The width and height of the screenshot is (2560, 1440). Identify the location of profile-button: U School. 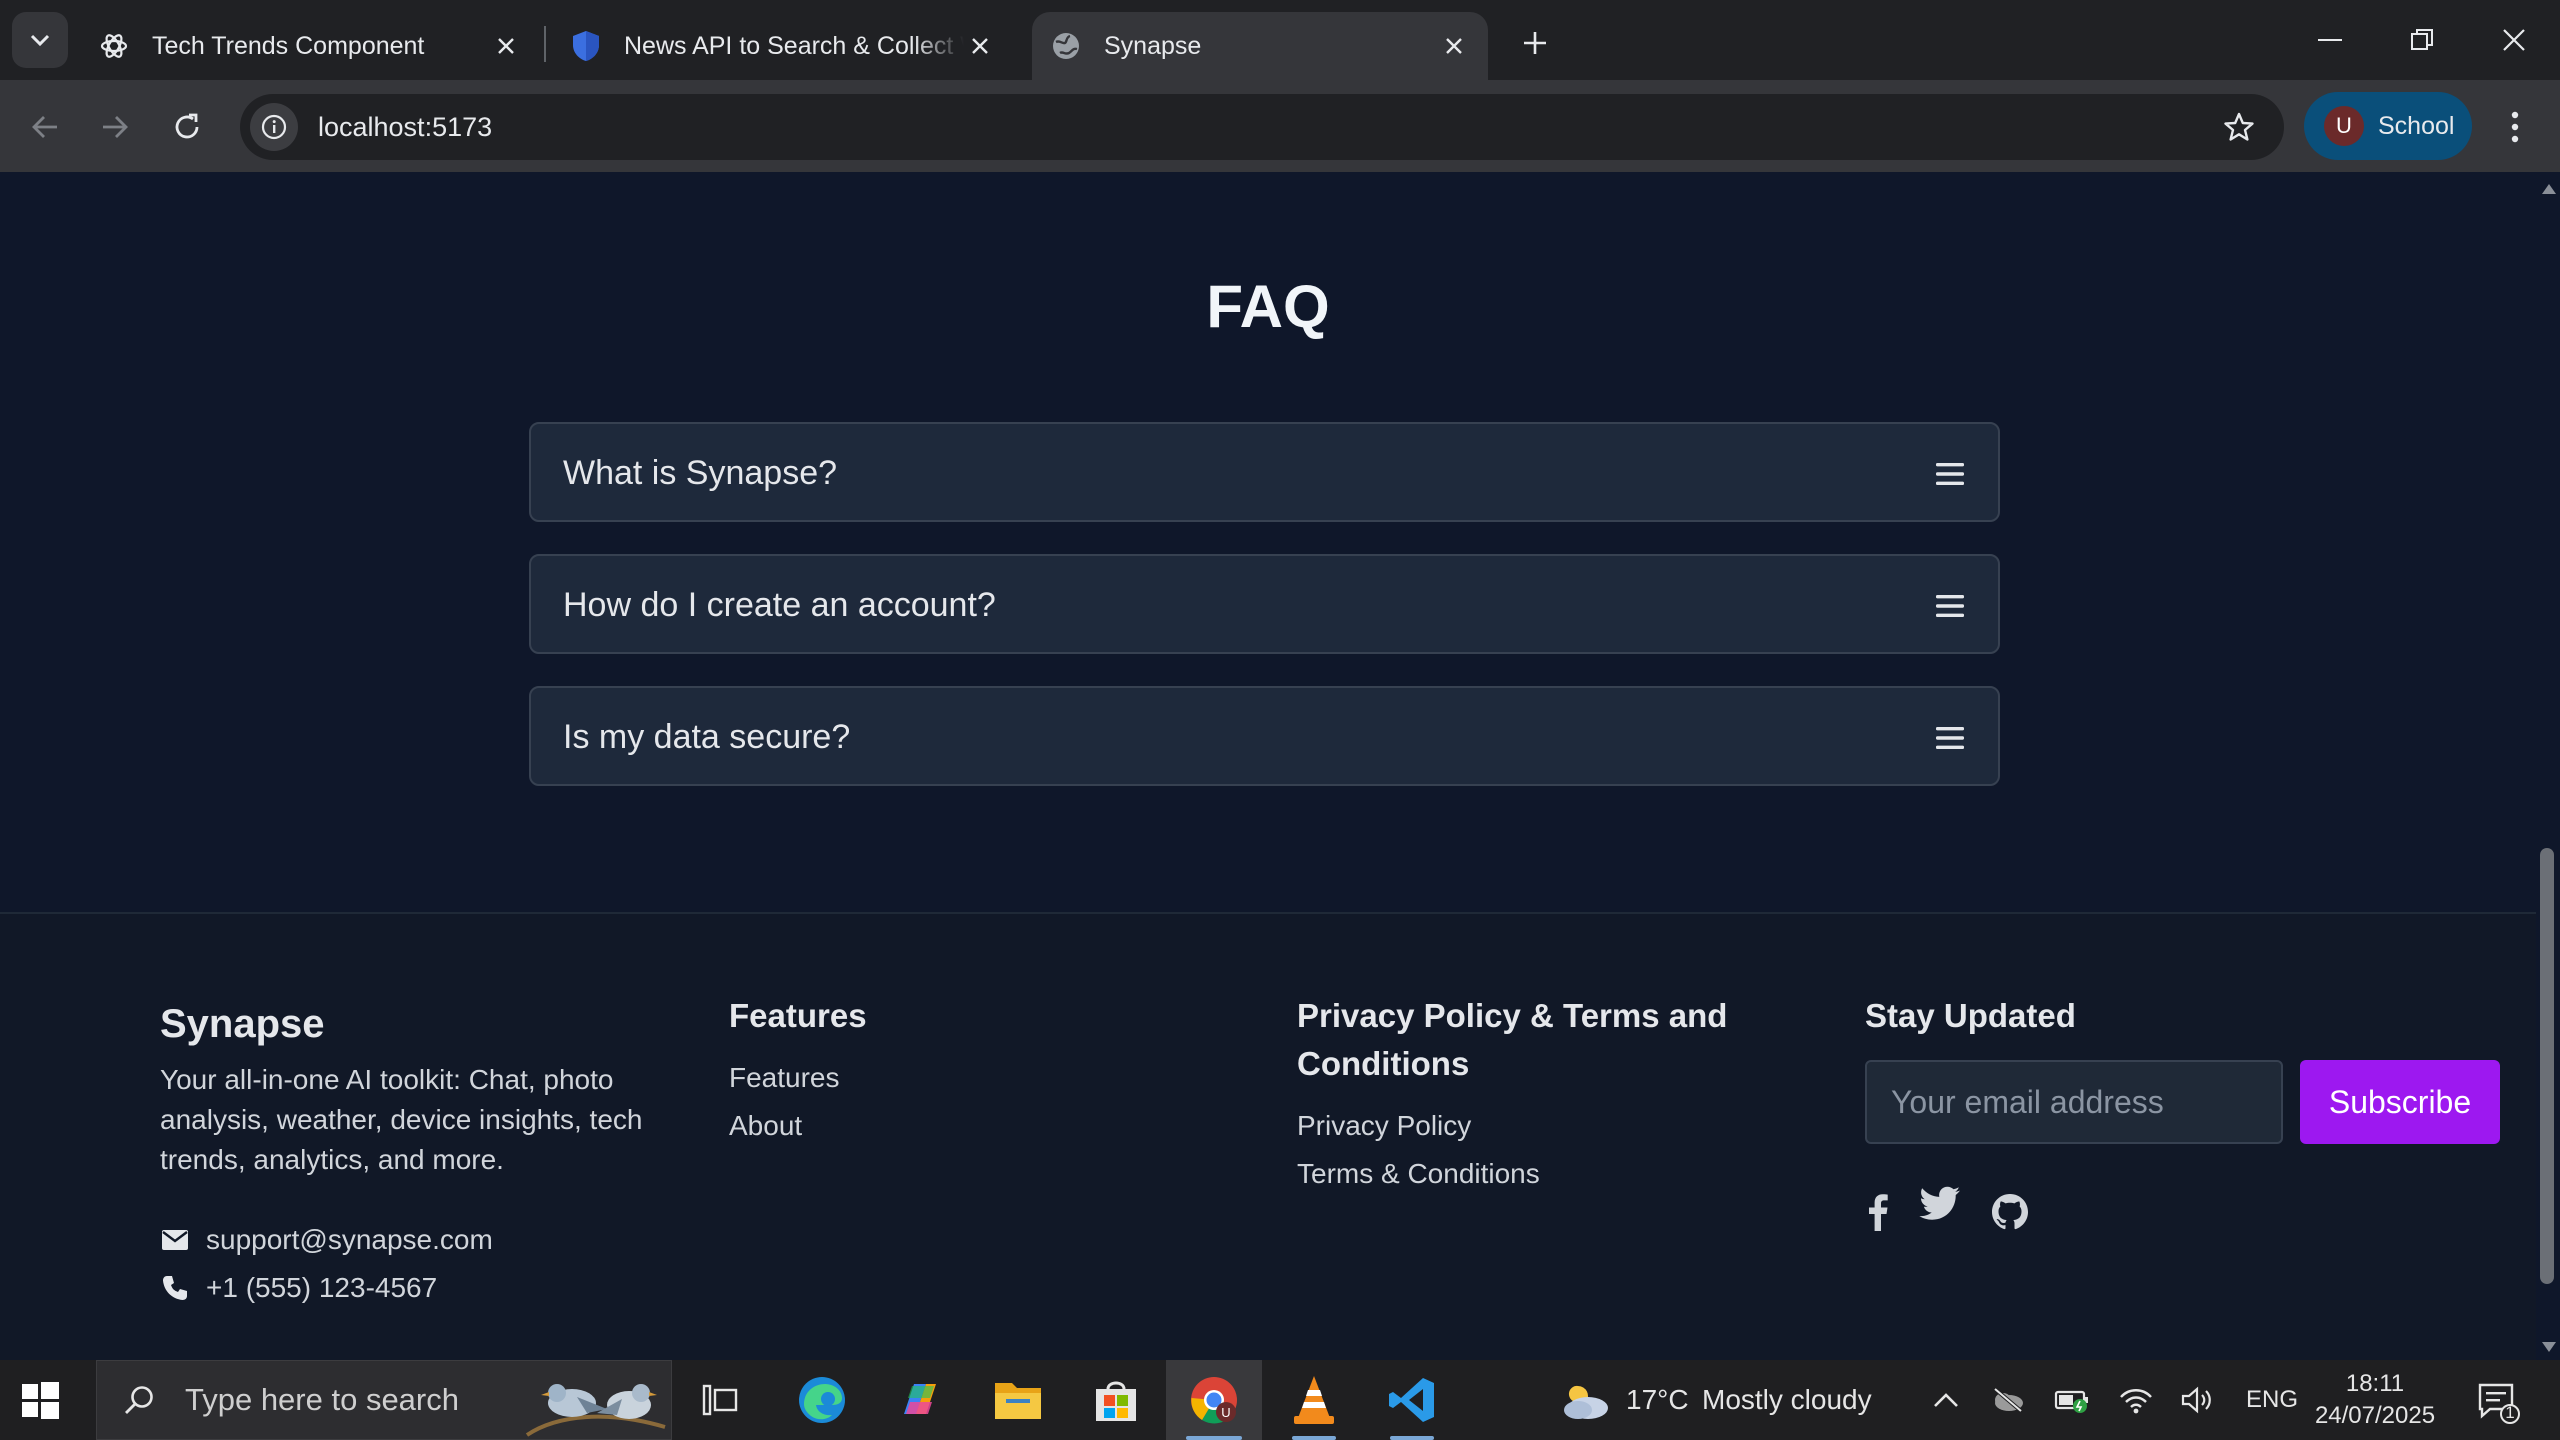
(2388, 126).